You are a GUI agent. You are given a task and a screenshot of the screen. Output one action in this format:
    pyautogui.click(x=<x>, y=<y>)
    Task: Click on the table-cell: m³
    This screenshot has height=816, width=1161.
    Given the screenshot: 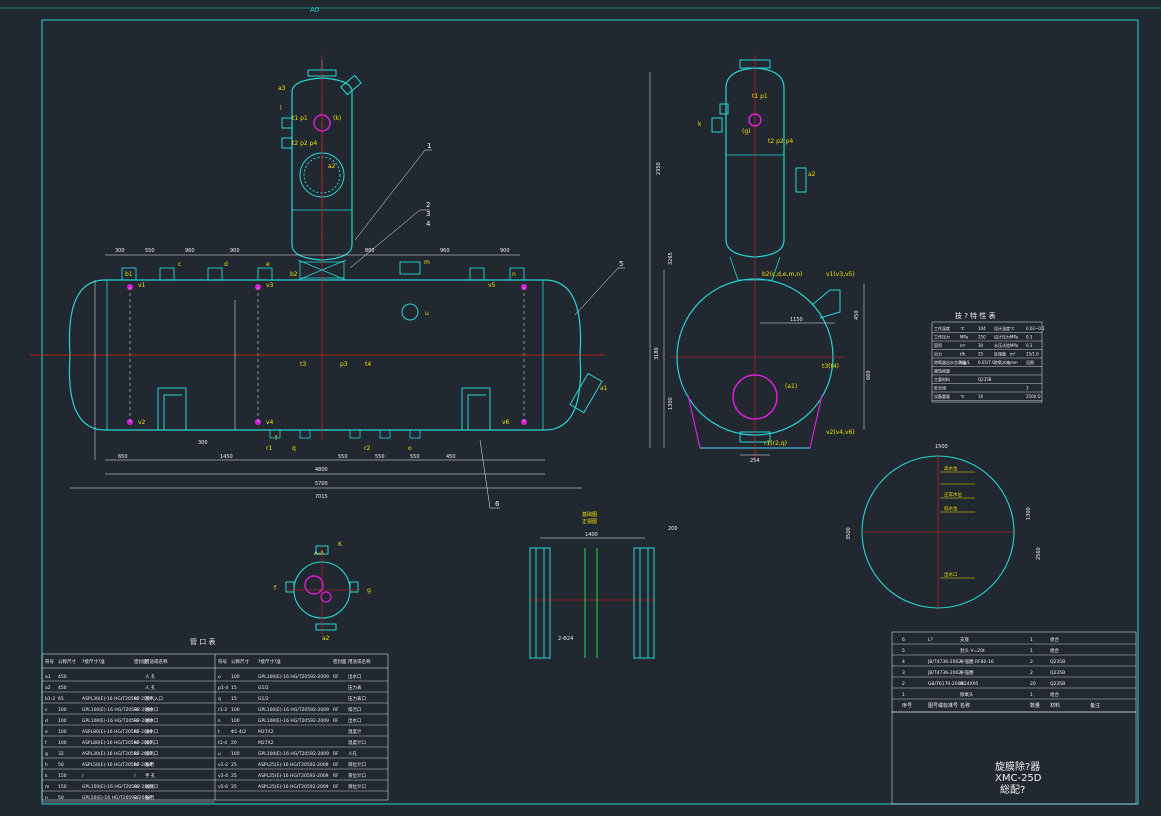 What is the action you would take?
    pyautogui.click(x=963, y=345)
    